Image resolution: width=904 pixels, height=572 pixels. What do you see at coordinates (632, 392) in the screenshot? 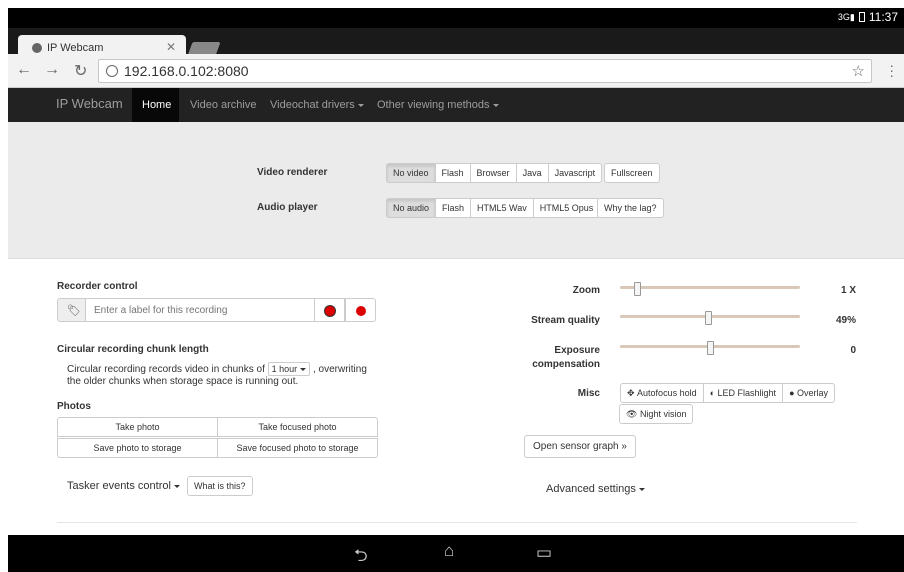
I see `move-icon: ✥` at bounding box center [632, 392].